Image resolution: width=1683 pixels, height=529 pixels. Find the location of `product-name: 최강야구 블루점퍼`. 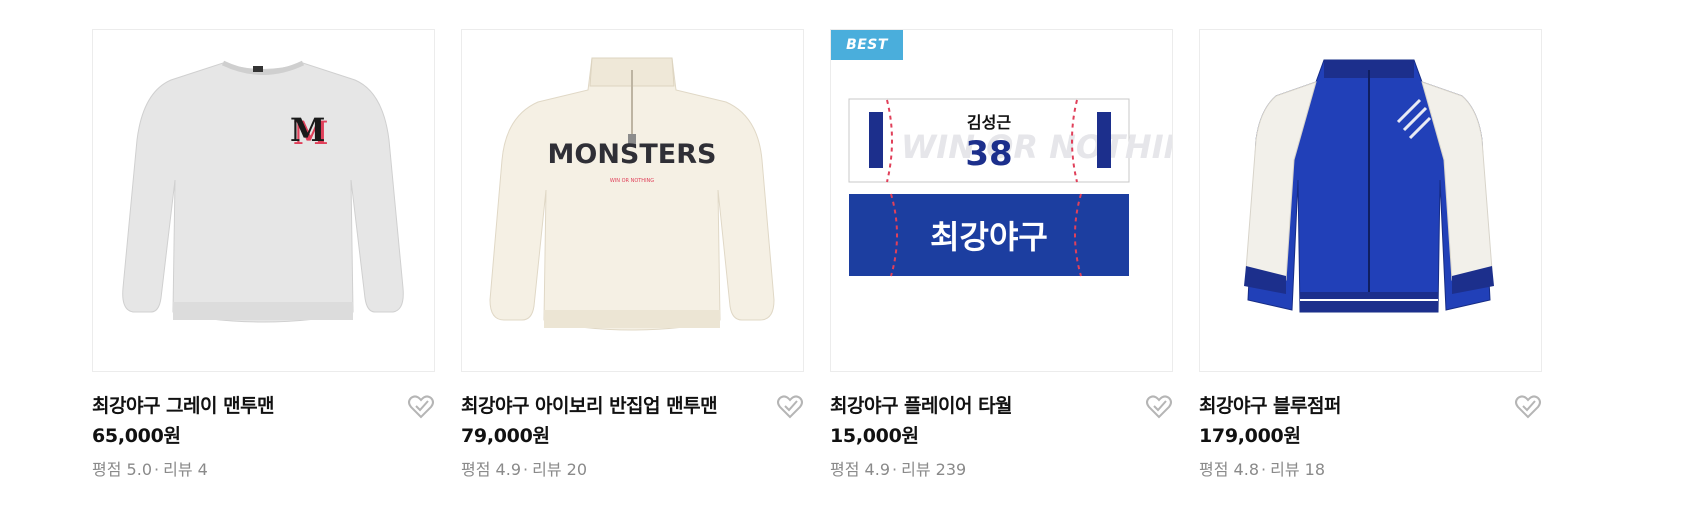

product-name: 최강야구 블루점퍼 is located at coordinates (1270, 404).